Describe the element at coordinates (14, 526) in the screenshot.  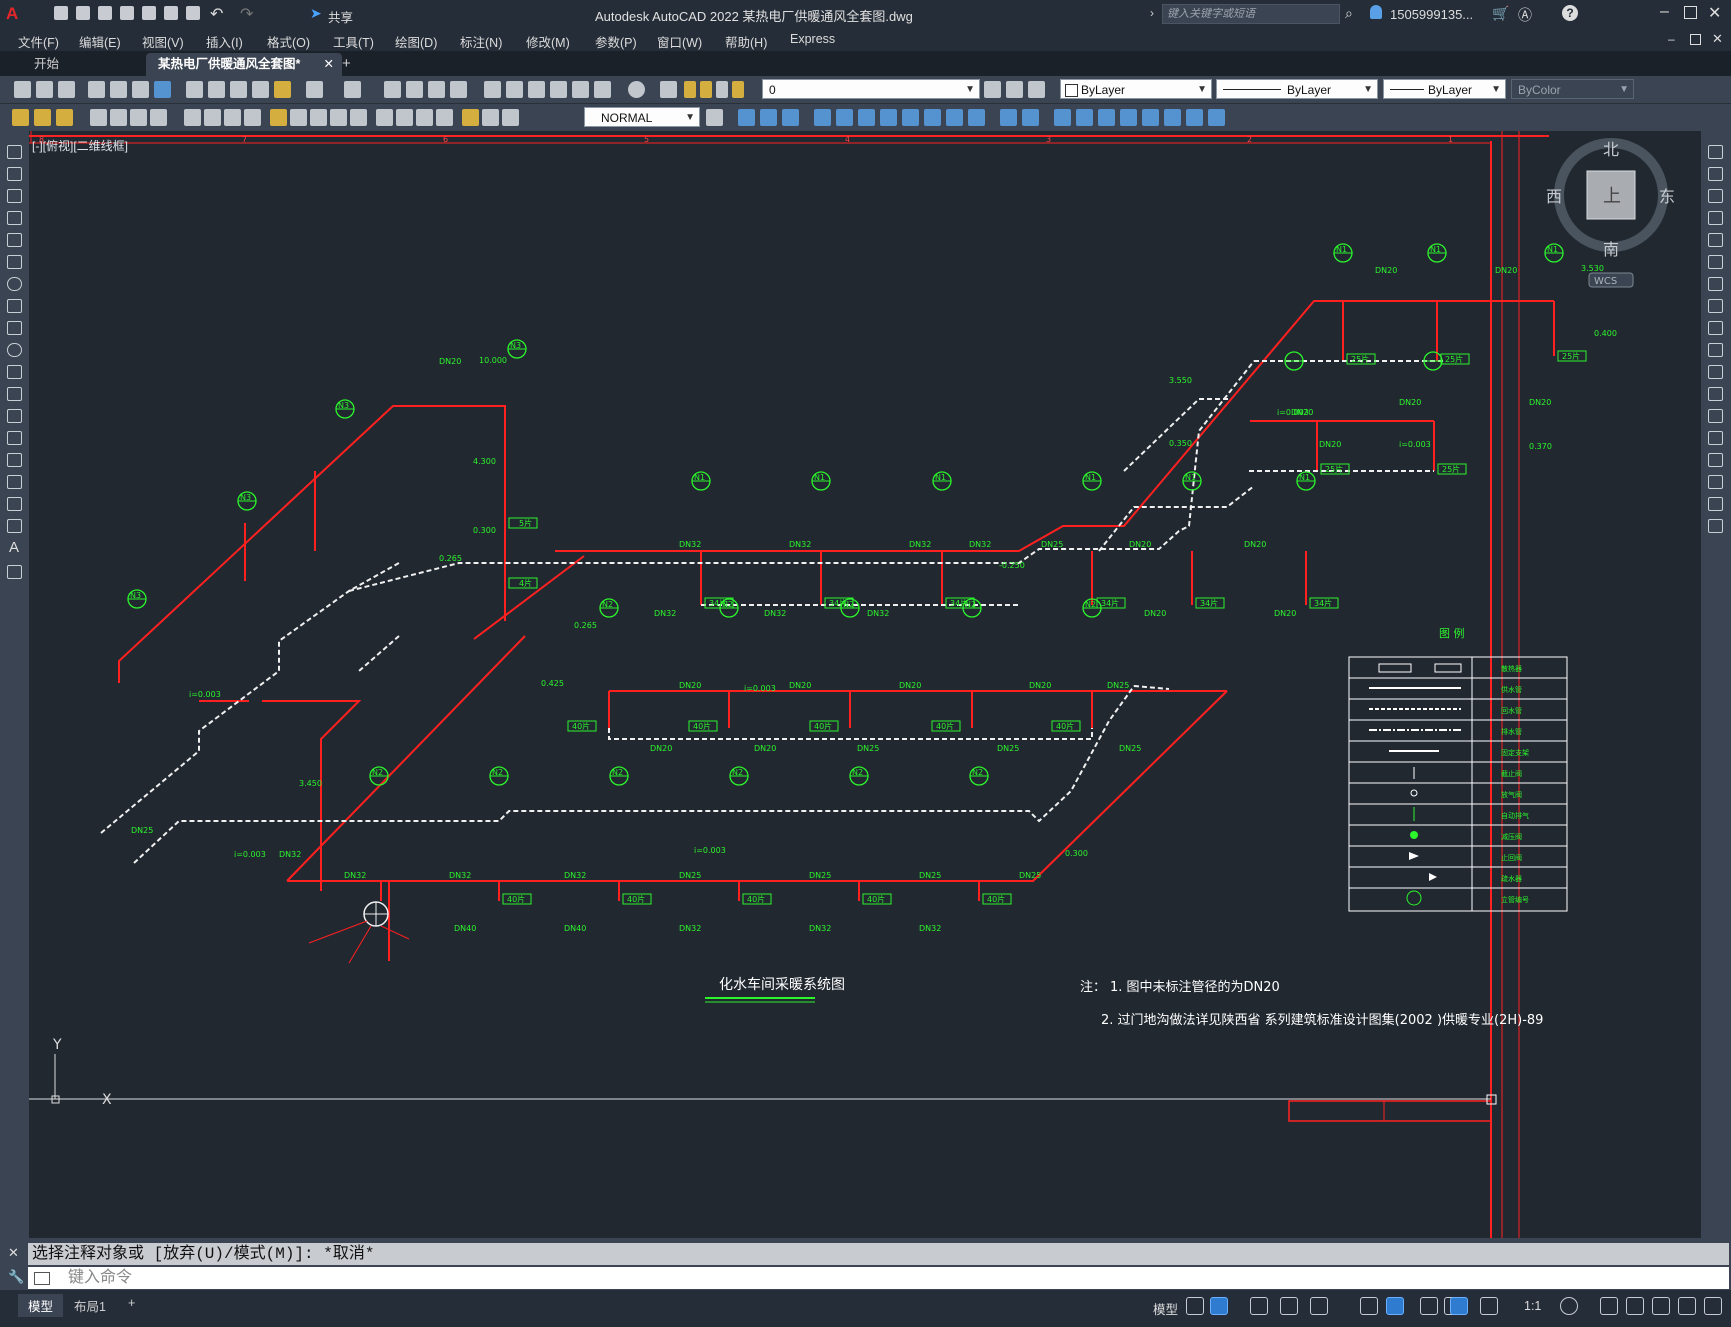
I see `table-icon` at that location.